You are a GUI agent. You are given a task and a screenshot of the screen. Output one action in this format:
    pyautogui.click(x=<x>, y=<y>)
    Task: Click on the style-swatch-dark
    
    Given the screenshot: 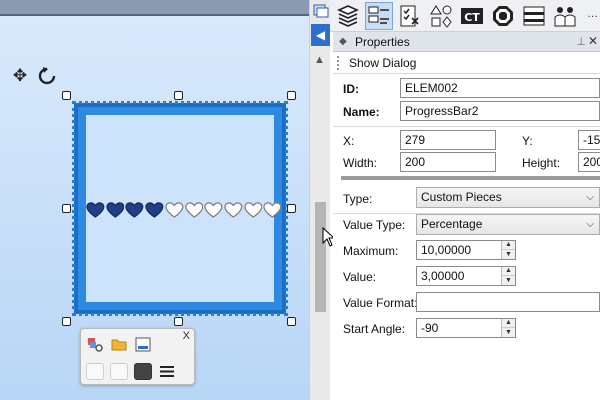 What is the action you would take?
    pyautogui.click(x=143, y=371)
    